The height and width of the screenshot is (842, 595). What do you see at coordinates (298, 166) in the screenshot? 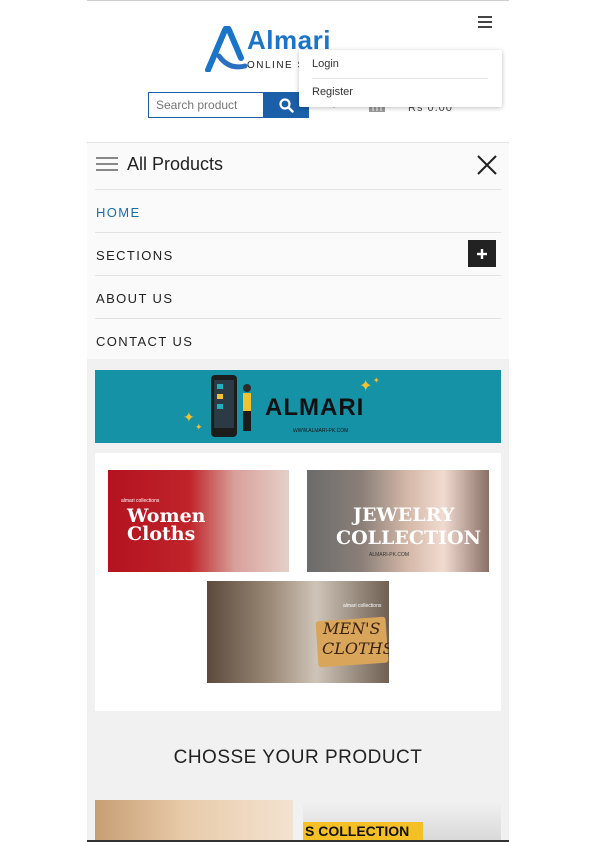
I see `nav-menu-header: All Products` at bounding box center [298, 166].